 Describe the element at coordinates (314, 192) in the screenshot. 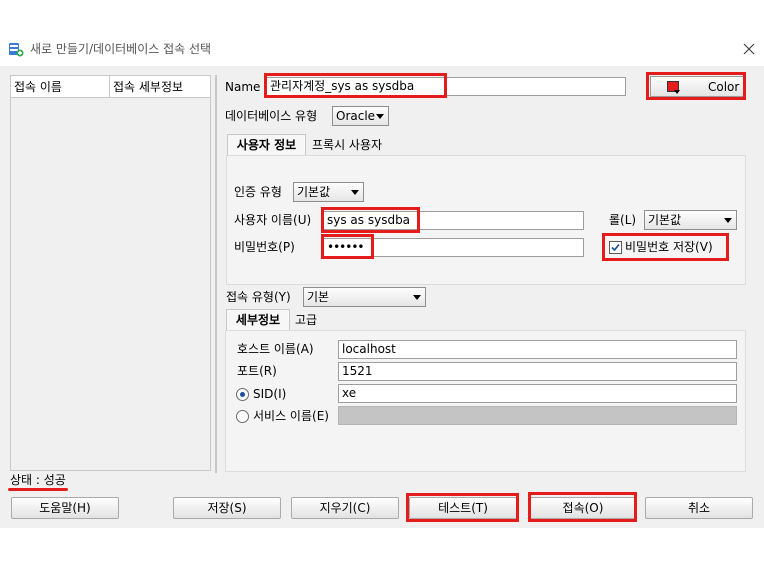

I see `auth-type-value: 기본값` at that location.